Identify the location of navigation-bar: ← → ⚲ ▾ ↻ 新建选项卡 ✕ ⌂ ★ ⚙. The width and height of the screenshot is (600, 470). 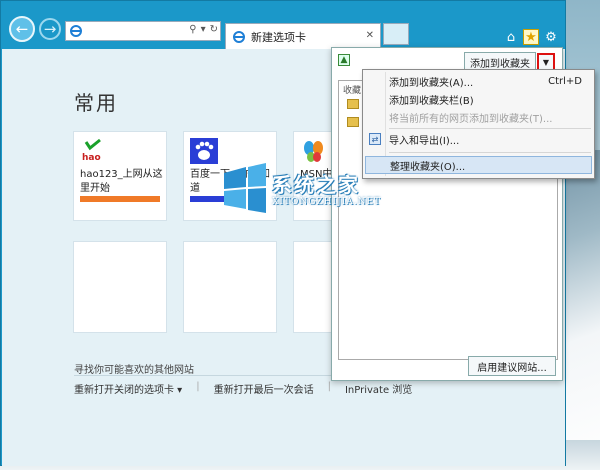
(283, 29).